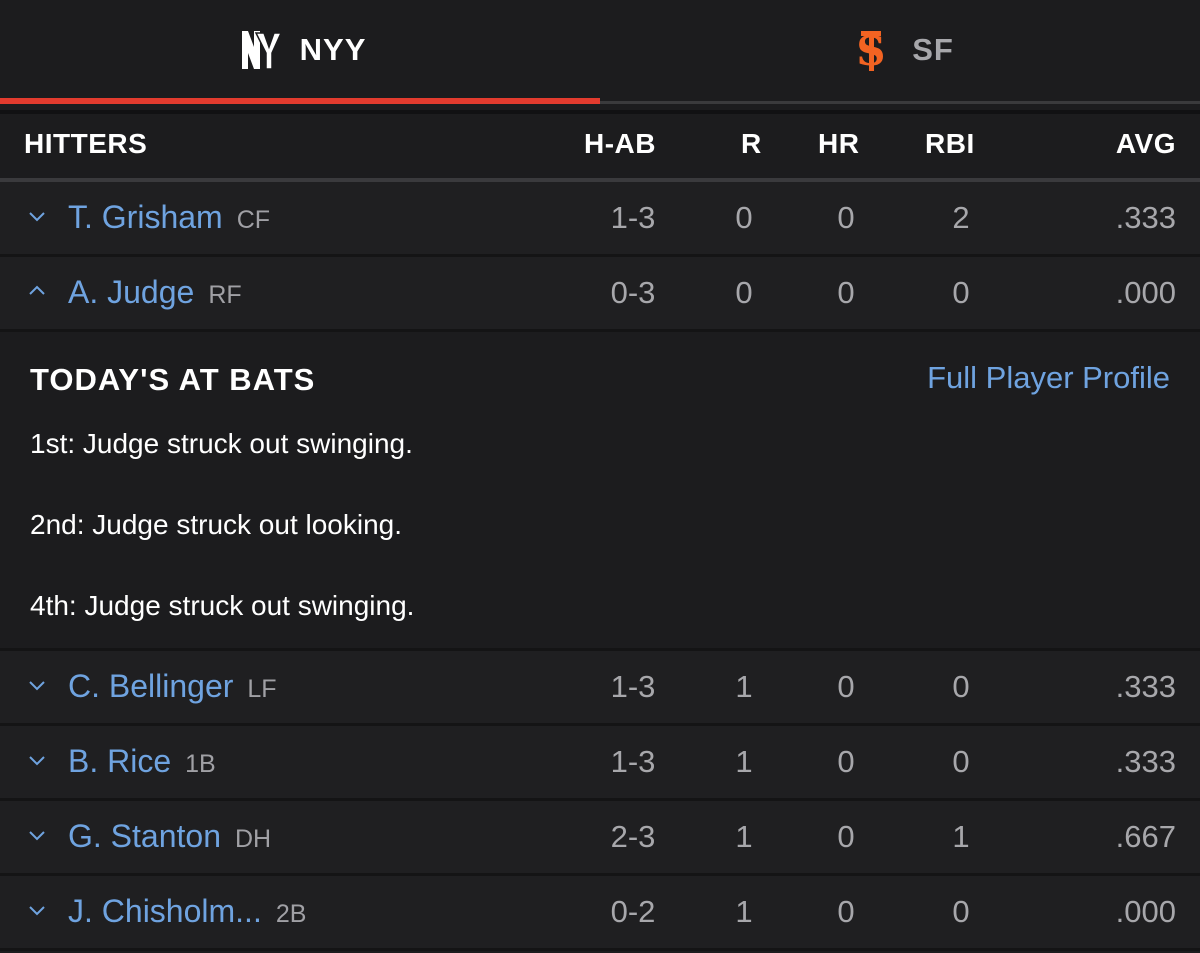 The width and height of the screenshot is (1200, 953). Describe the element at coordinates (222, 605) in the screenshot. I see `at-bat-item: 4th: Judge struck out swinging.` at that location.